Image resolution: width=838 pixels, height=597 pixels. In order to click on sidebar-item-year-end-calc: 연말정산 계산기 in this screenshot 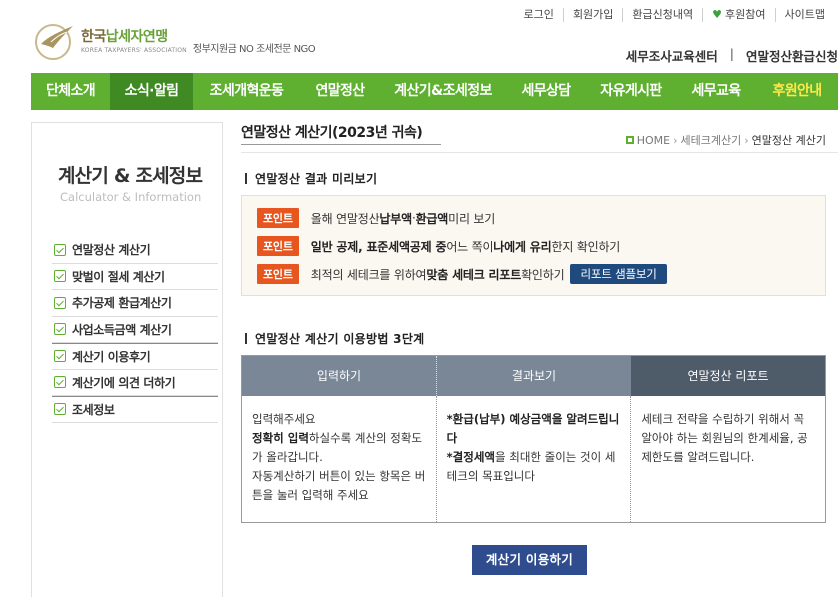, I will do `click(135, 250)`.